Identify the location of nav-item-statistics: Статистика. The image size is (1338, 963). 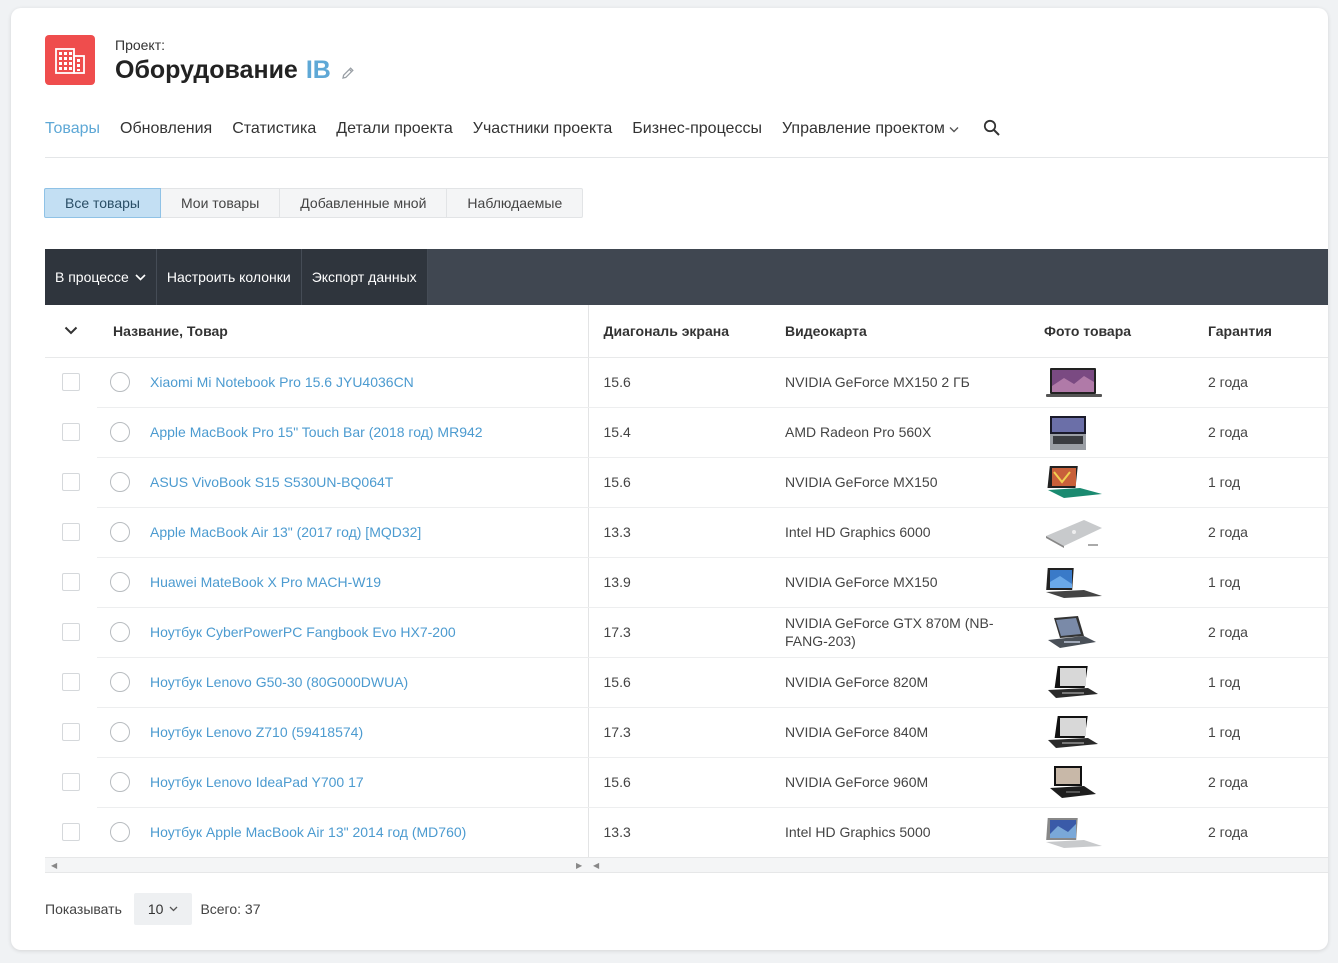
(274, 129).